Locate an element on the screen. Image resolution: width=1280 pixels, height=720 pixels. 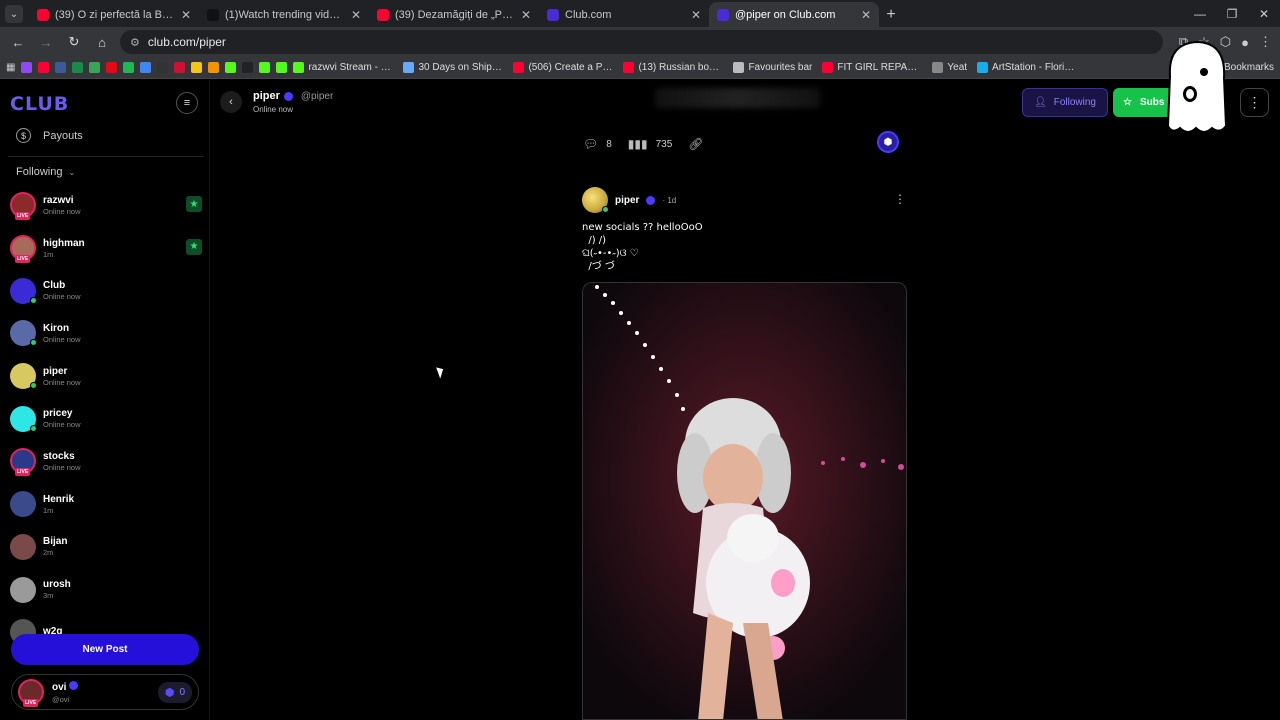
coin-balance: ⬢ 0 is located at coordinates (174, 692).